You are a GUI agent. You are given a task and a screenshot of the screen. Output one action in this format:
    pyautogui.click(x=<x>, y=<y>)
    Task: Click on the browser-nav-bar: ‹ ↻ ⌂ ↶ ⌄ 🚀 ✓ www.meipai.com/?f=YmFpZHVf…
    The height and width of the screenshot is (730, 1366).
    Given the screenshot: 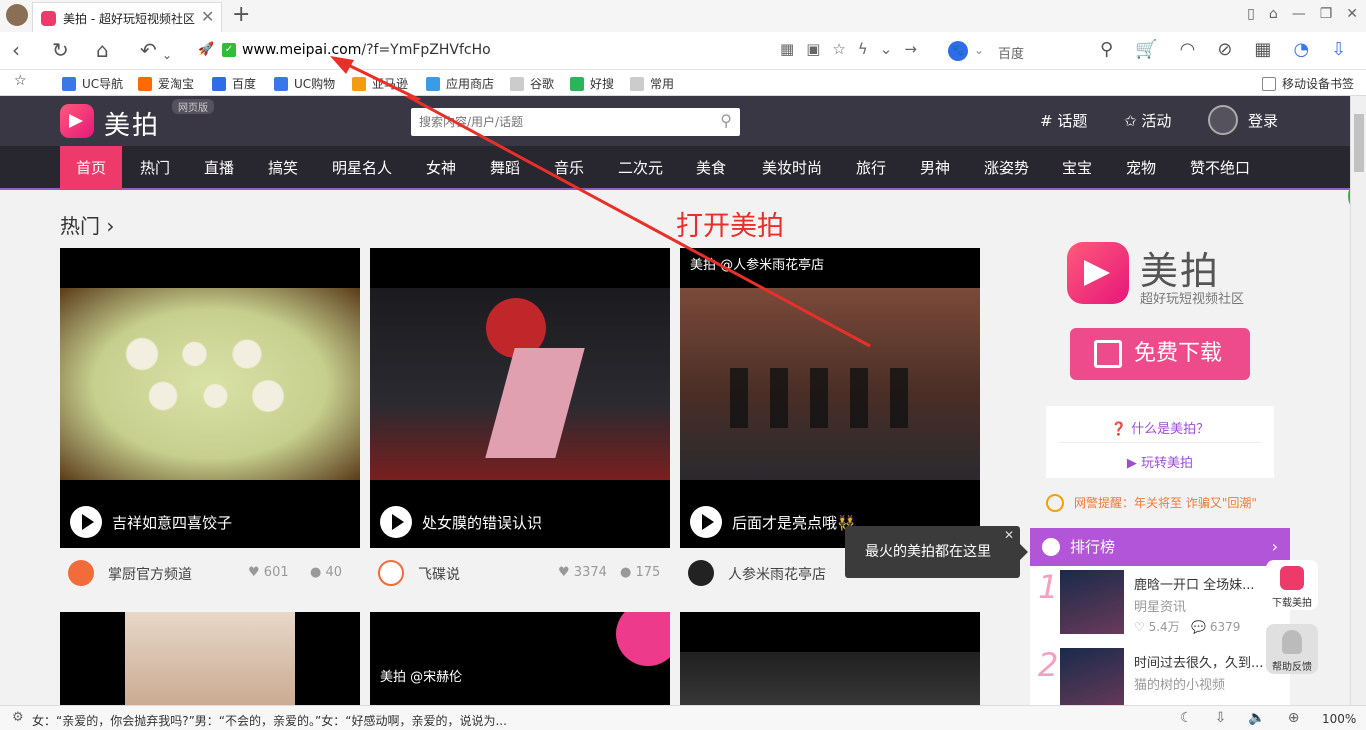 What is the action you would take?
    pyautogui.click(x=683, y=51)
    